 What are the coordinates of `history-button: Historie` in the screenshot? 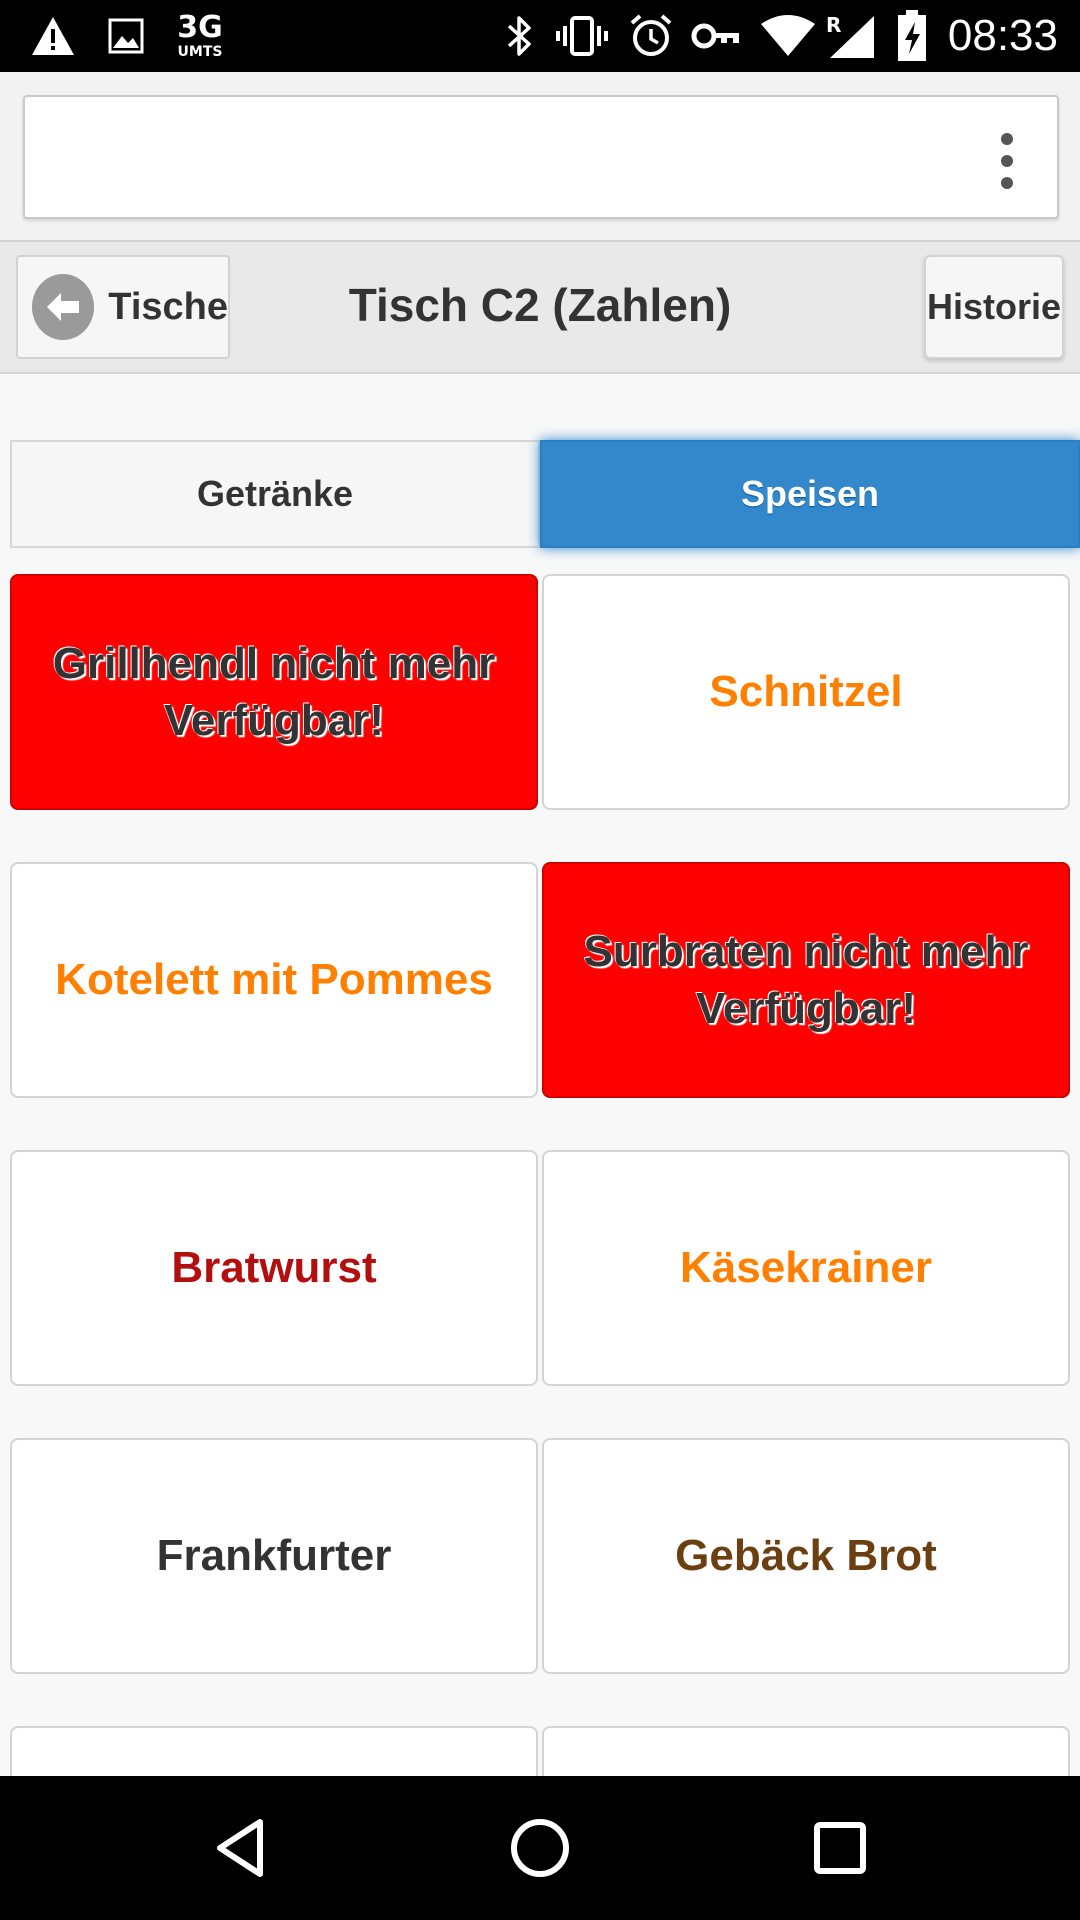 It's located at (994, 307).